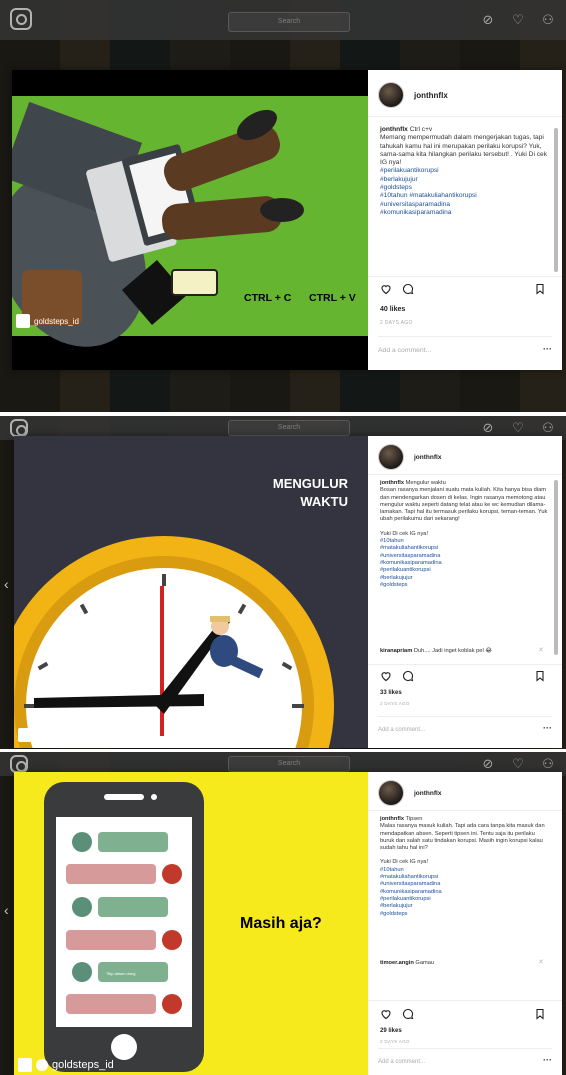 The image size is (566, 1075). I want to click on comment-row: timoer.angin Gamau, so click(464, 963).